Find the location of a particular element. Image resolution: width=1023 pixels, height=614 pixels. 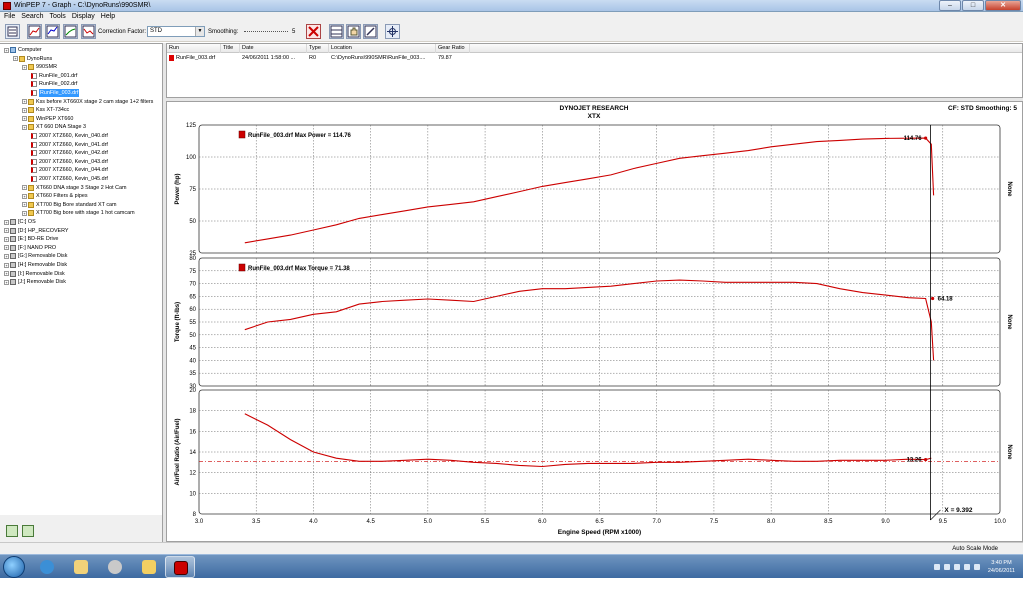

graph-1-button is located at coordinates (34, 31).